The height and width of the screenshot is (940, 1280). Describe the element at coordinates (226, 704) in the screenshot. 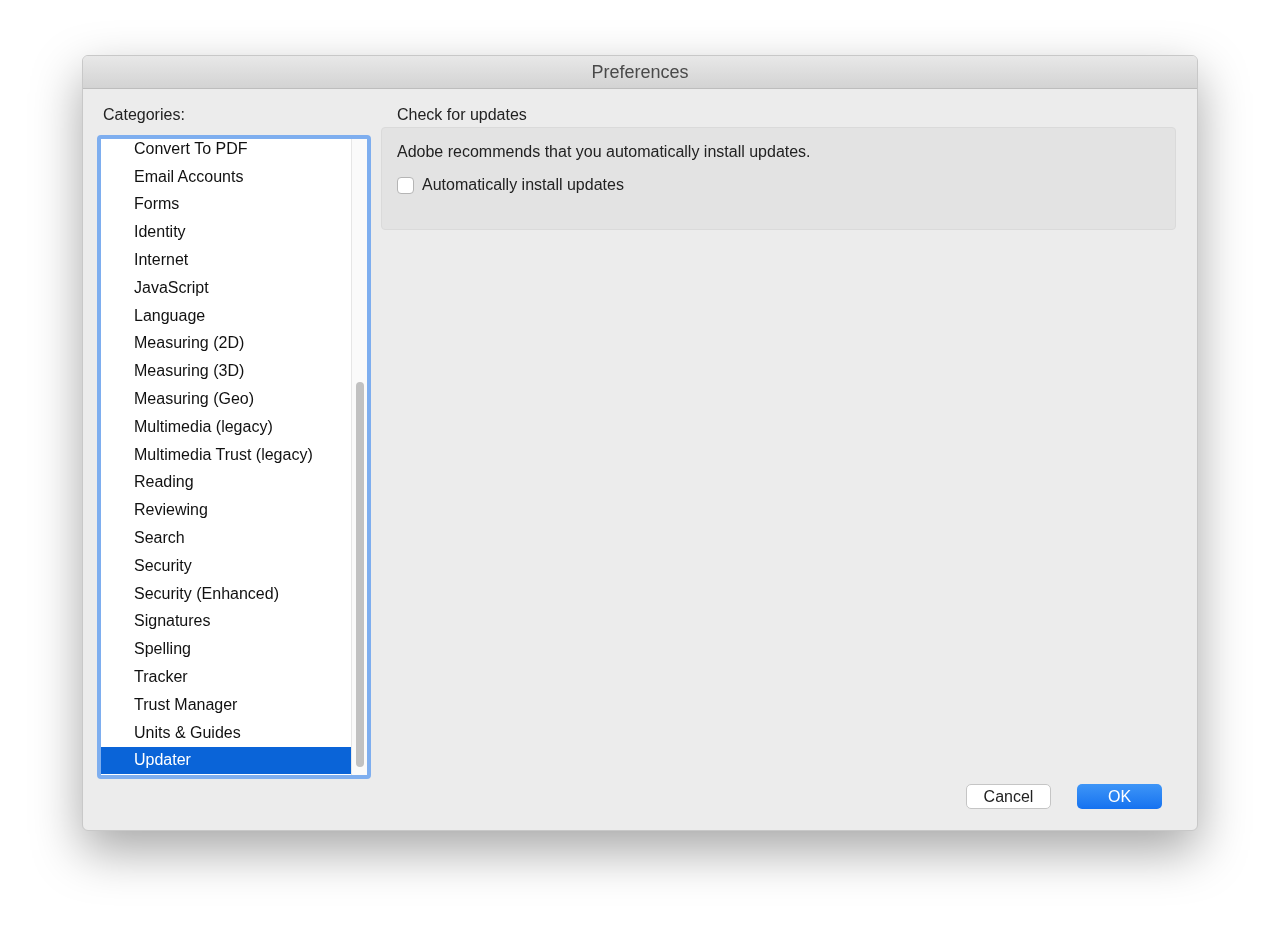

I see `category-item: Trust Manager` at that location.